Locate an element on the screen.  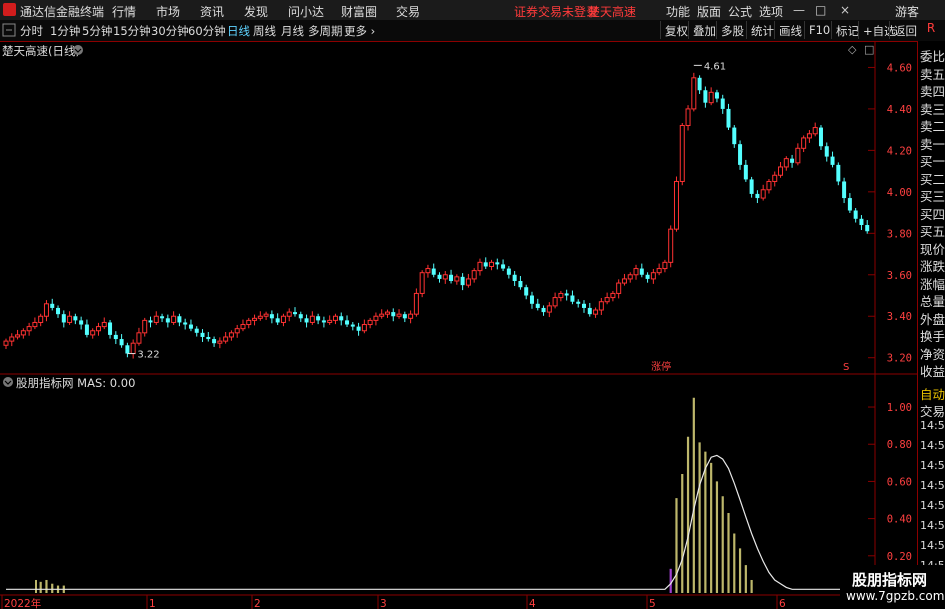
signal-mark: S is located at coordinates (846, 367).